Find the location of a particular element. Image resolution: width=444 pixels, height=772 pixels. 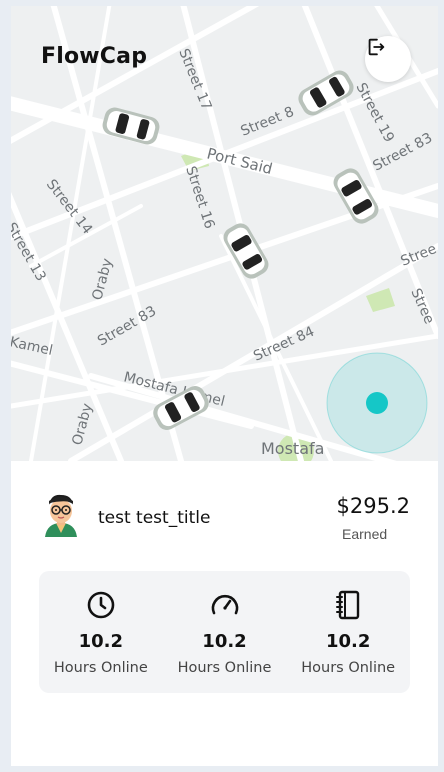

street-label: Stree is located at coordinates (422, 306).